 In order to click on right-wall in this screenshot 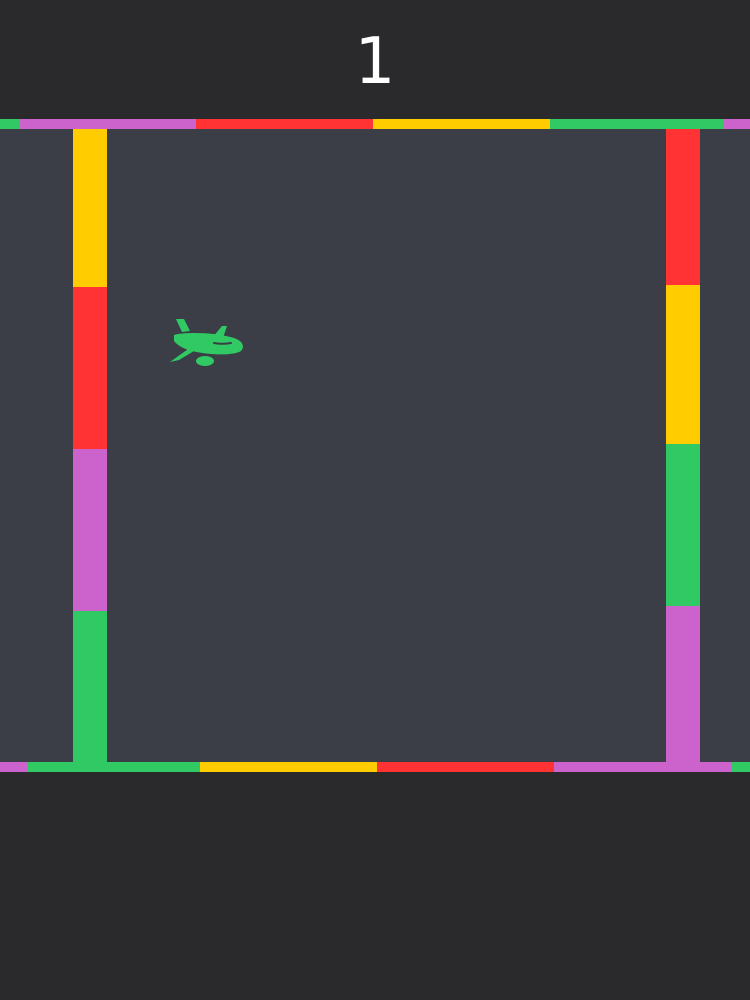, I will do `click(683, 445)`.